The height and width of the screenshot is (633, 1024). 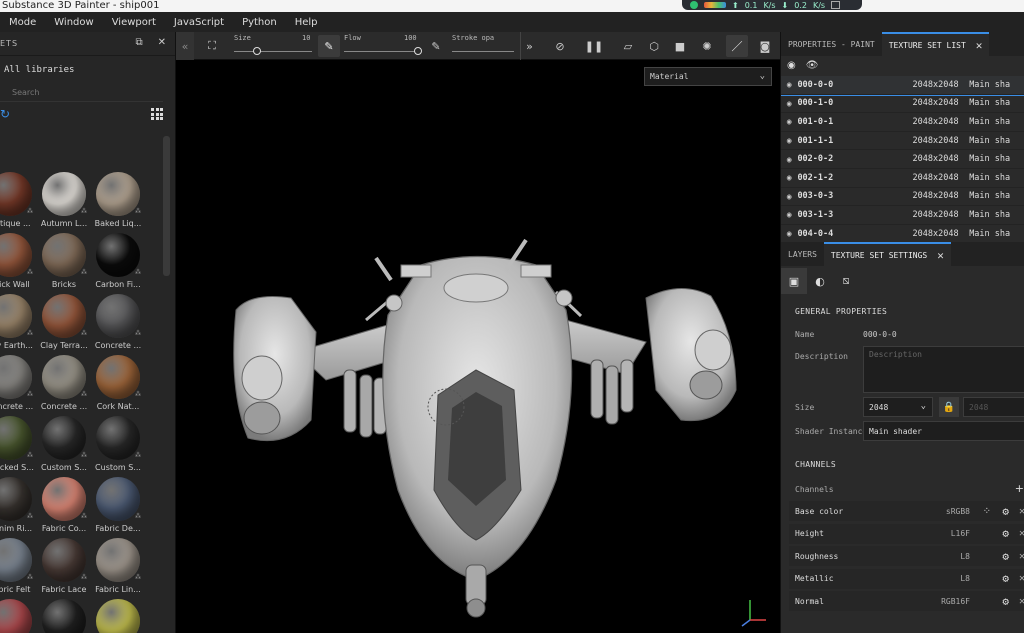 I want to click on menu-viewport: Viewport, so click(x=134, y=22).